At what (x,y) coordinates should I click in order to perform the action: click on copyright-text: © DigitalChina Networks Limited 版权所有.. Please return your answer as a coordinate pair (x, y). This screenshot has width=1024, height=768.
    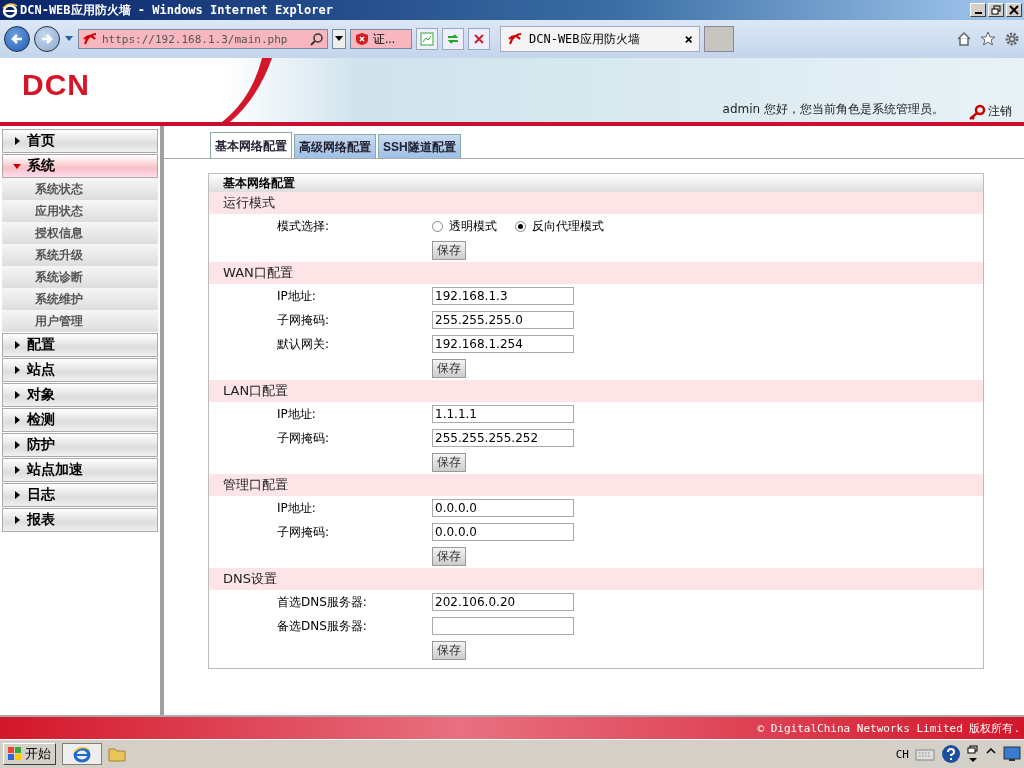
    Looking at the image, I should click on (888, 728).